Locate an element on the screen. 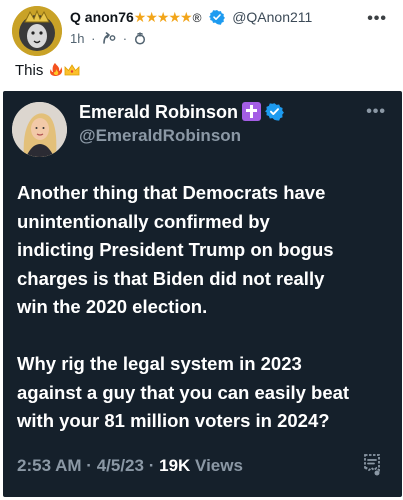 This screenshot has height=500, width=403. author-handle: @QAnon211 is located at coordinates (272, 17).